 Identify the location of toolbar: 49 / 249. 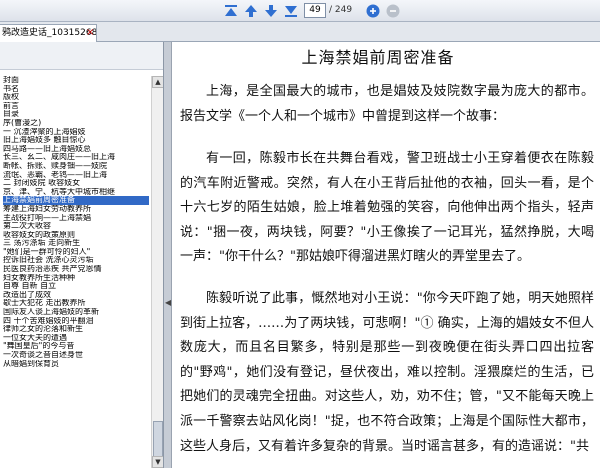
(300, 11).